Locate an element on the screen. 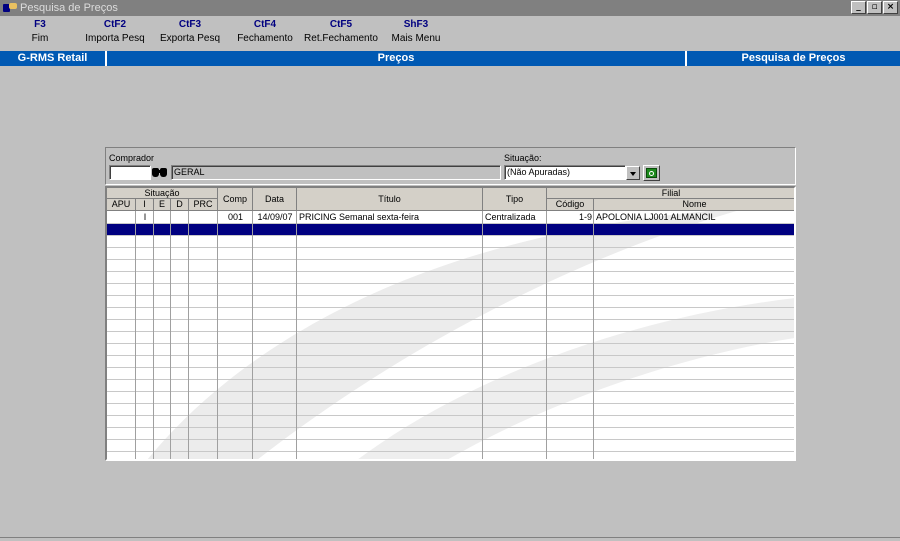 The height and width of the screenshot is (541, 900). situacao-label: Situação: is located at coordinates (523, 158).